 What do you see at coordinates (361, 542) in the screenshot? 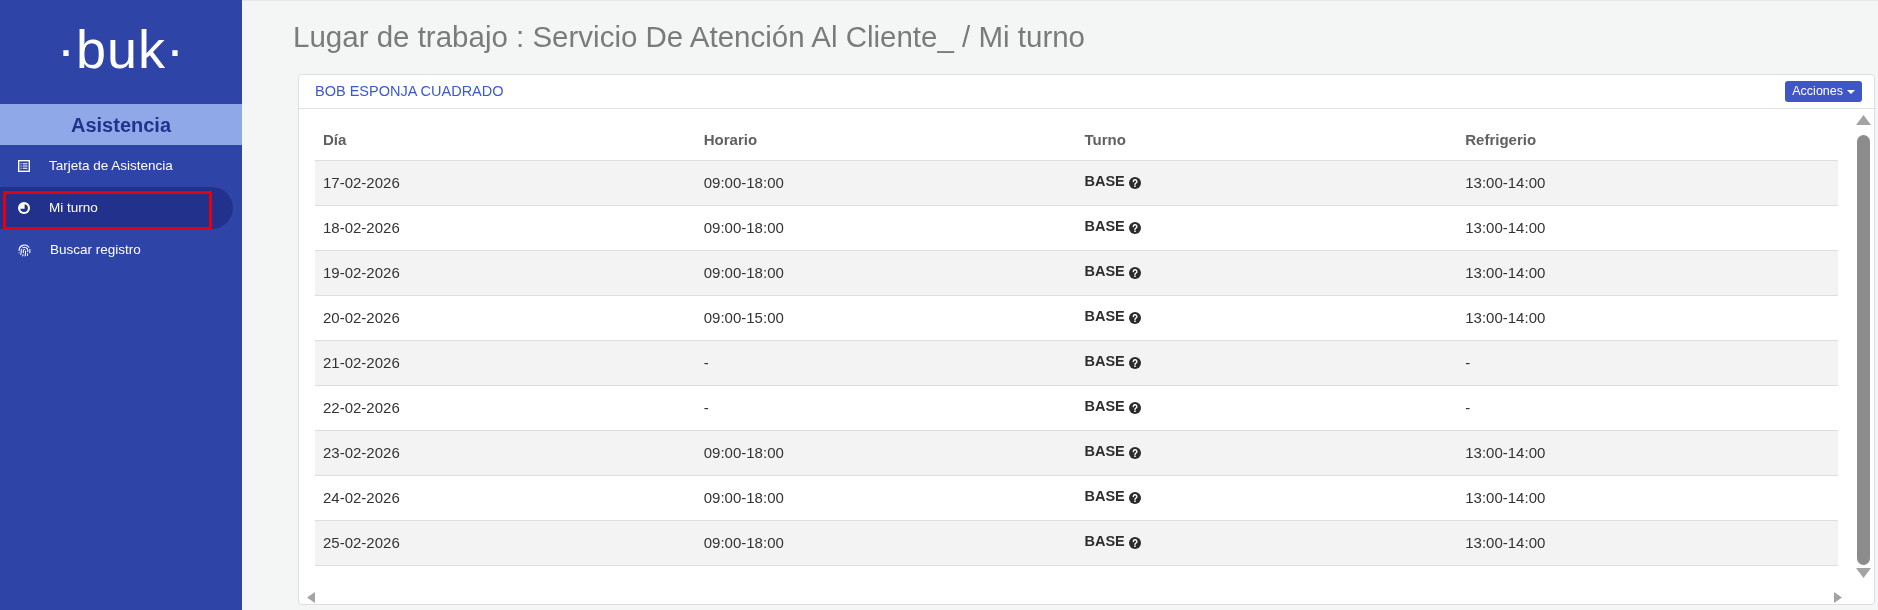
I see `table-cell-text: 25-02-2026` at bounding box center [361, 542].